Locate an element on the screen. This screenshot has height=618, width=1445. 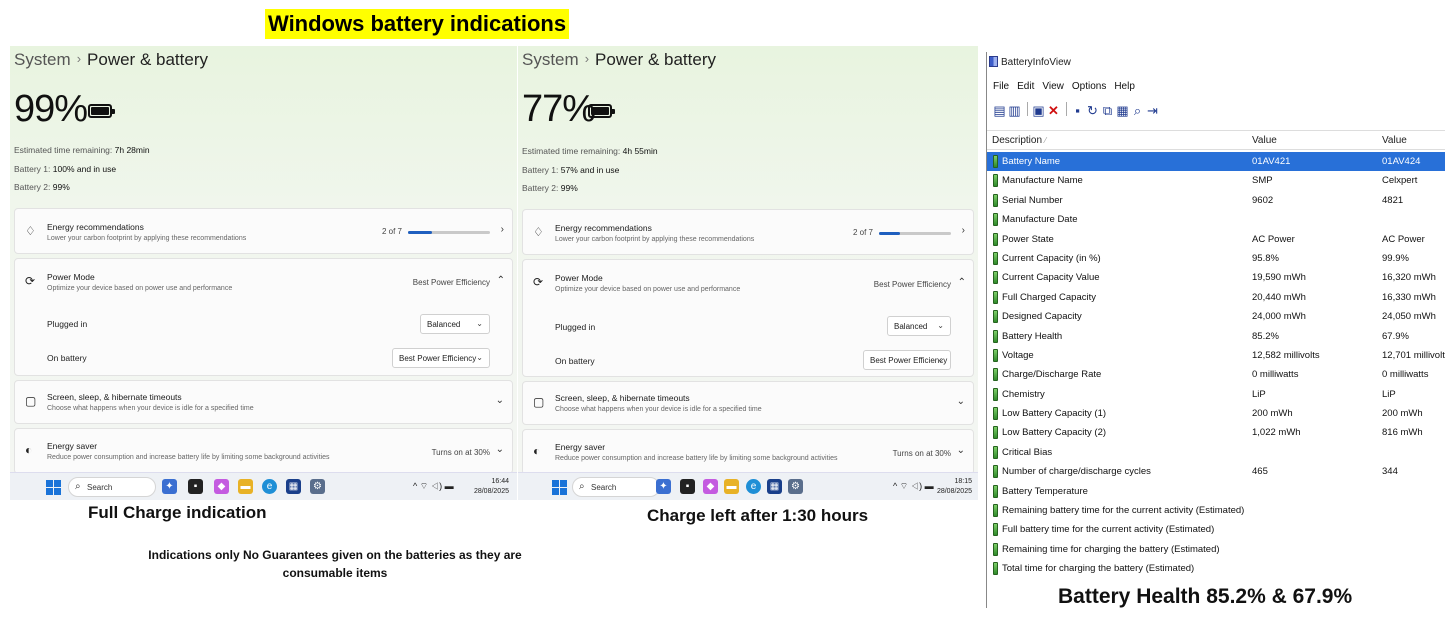
save-icon: ▪ is located at coordinates (1077, 110).